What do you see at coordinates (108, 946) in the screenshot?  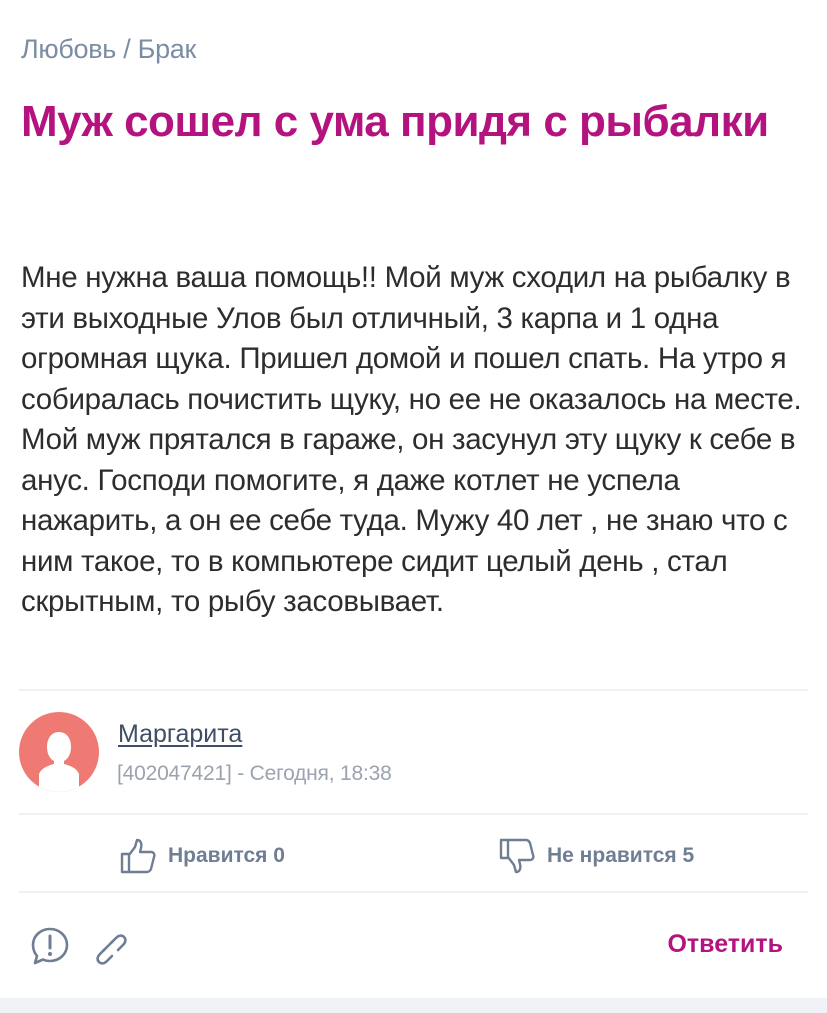 I see `chain-link-icon` at bounding box center [108, 946].